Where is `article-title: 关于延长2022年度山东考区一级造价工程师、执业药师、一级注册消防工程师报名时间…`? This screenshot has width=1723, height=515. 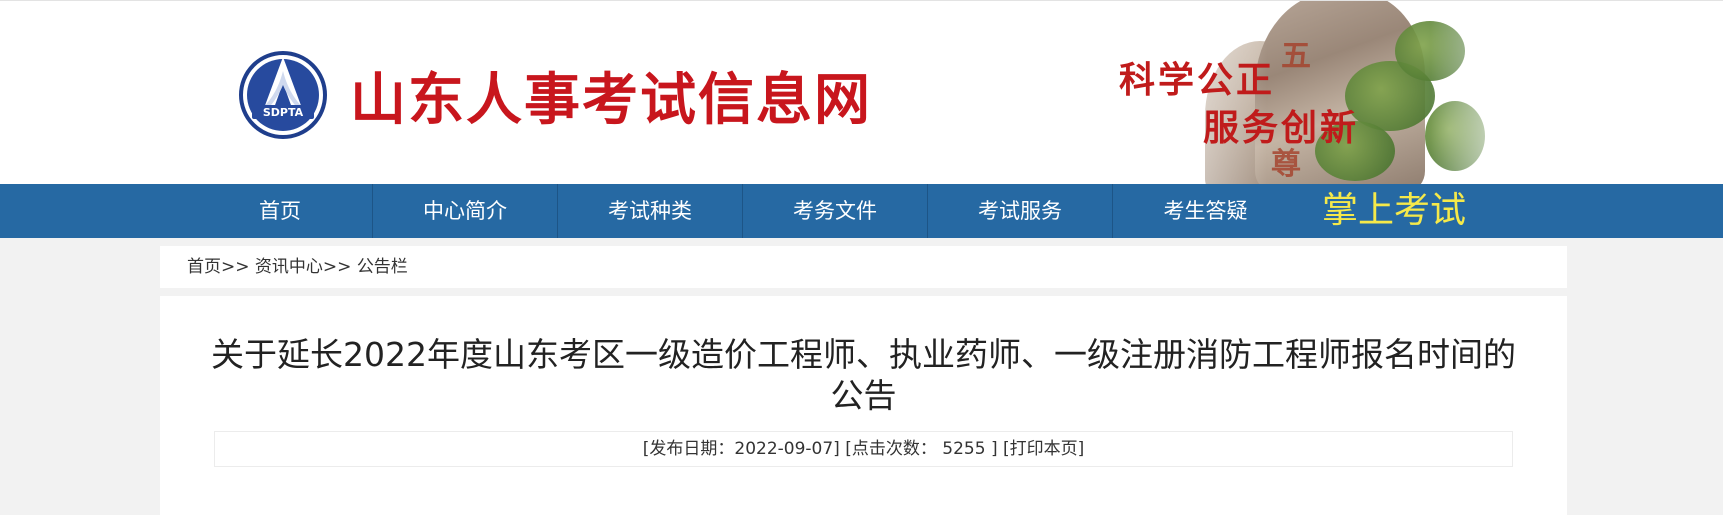 article-title: 关于延长2022年度山东考区一级造价工程师、执业药师、一级注册消防工程师报名时间… is located at coordinates (863, 375).